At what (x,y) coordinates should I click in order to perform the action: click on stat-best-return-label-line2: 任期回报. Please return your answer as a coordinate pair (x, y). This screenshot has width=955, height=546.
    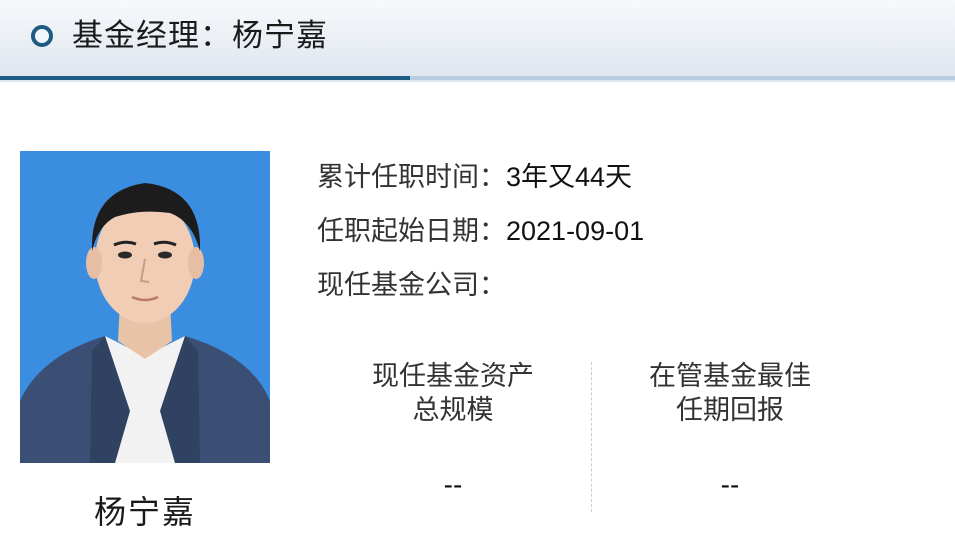
    Looking at the image, I should click on (730, 410).